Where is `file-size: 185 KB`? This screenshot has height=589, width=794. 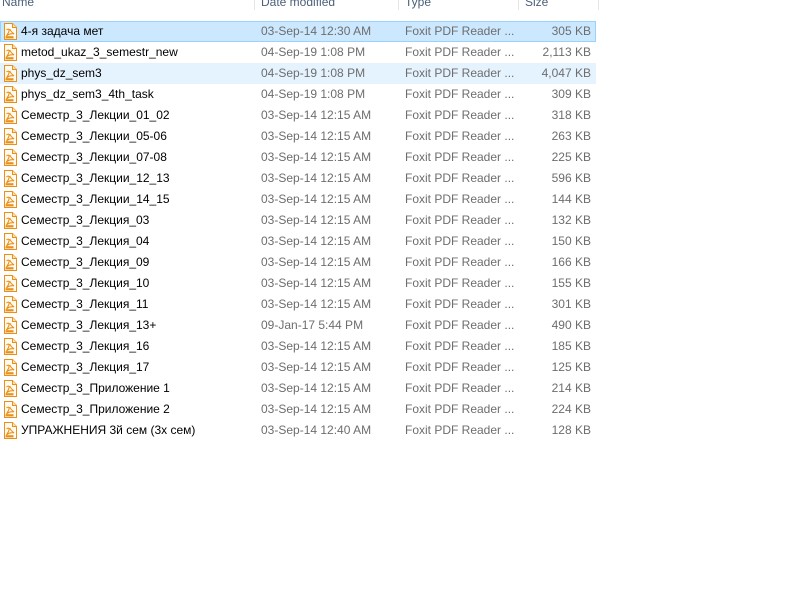
file-size: 185 KB is located at coordinates (571, 346).